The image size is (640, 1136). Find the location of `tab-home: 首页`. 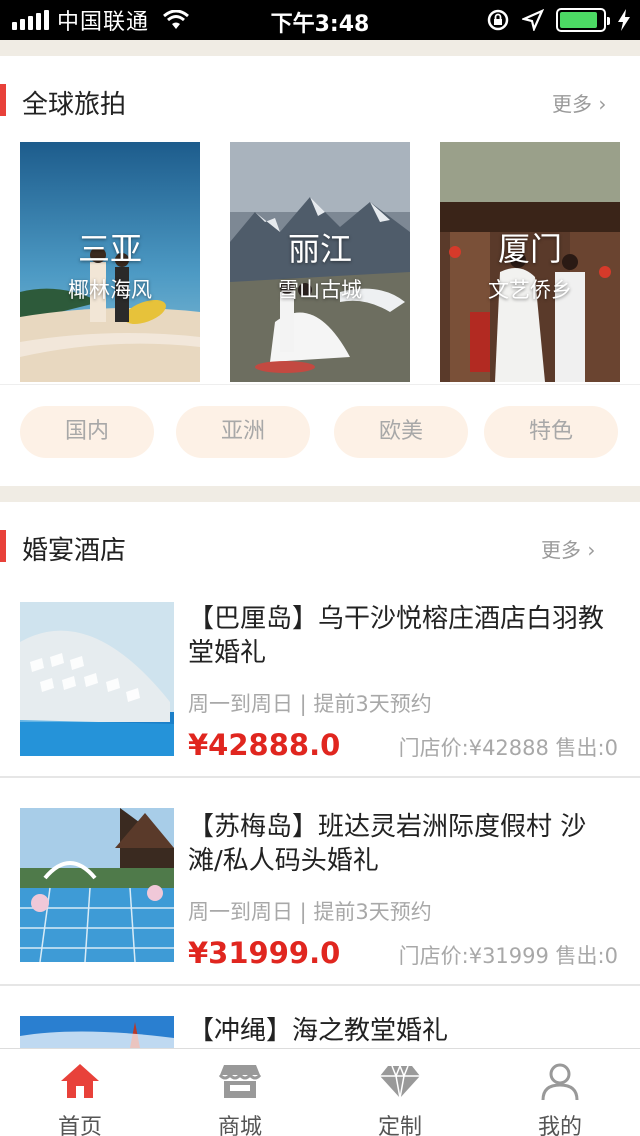

tab-home: 首页 is located at coordinates (80, 1092).